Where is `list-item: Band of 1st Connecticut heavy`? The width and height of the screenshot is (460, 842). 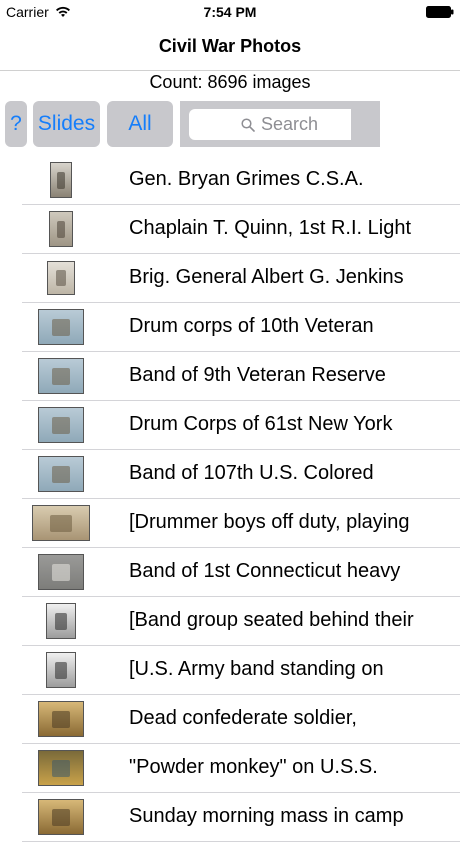 list-item: Band of 1st Connecticut heavy is located at coordinates (241, 572).